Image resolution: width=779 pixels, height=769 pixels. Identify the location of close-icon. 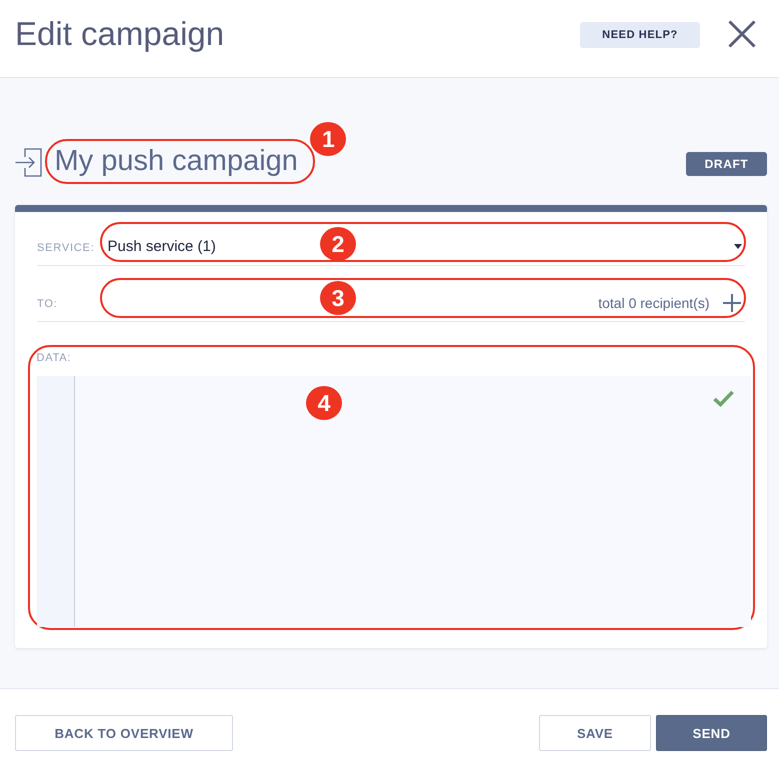
(742, 34).